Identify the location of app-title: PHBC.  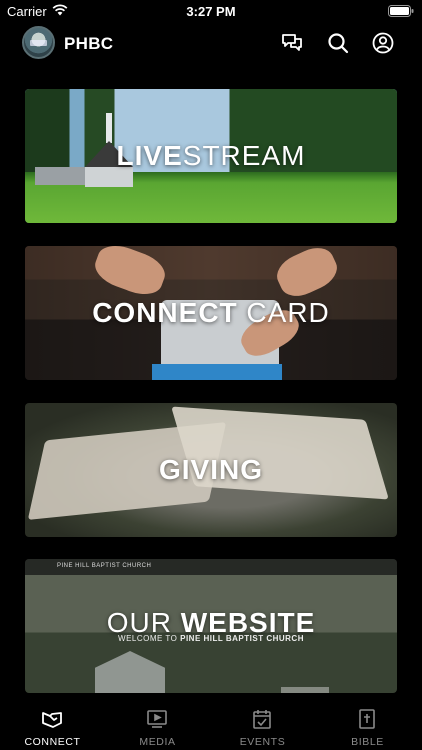
(89, 43).